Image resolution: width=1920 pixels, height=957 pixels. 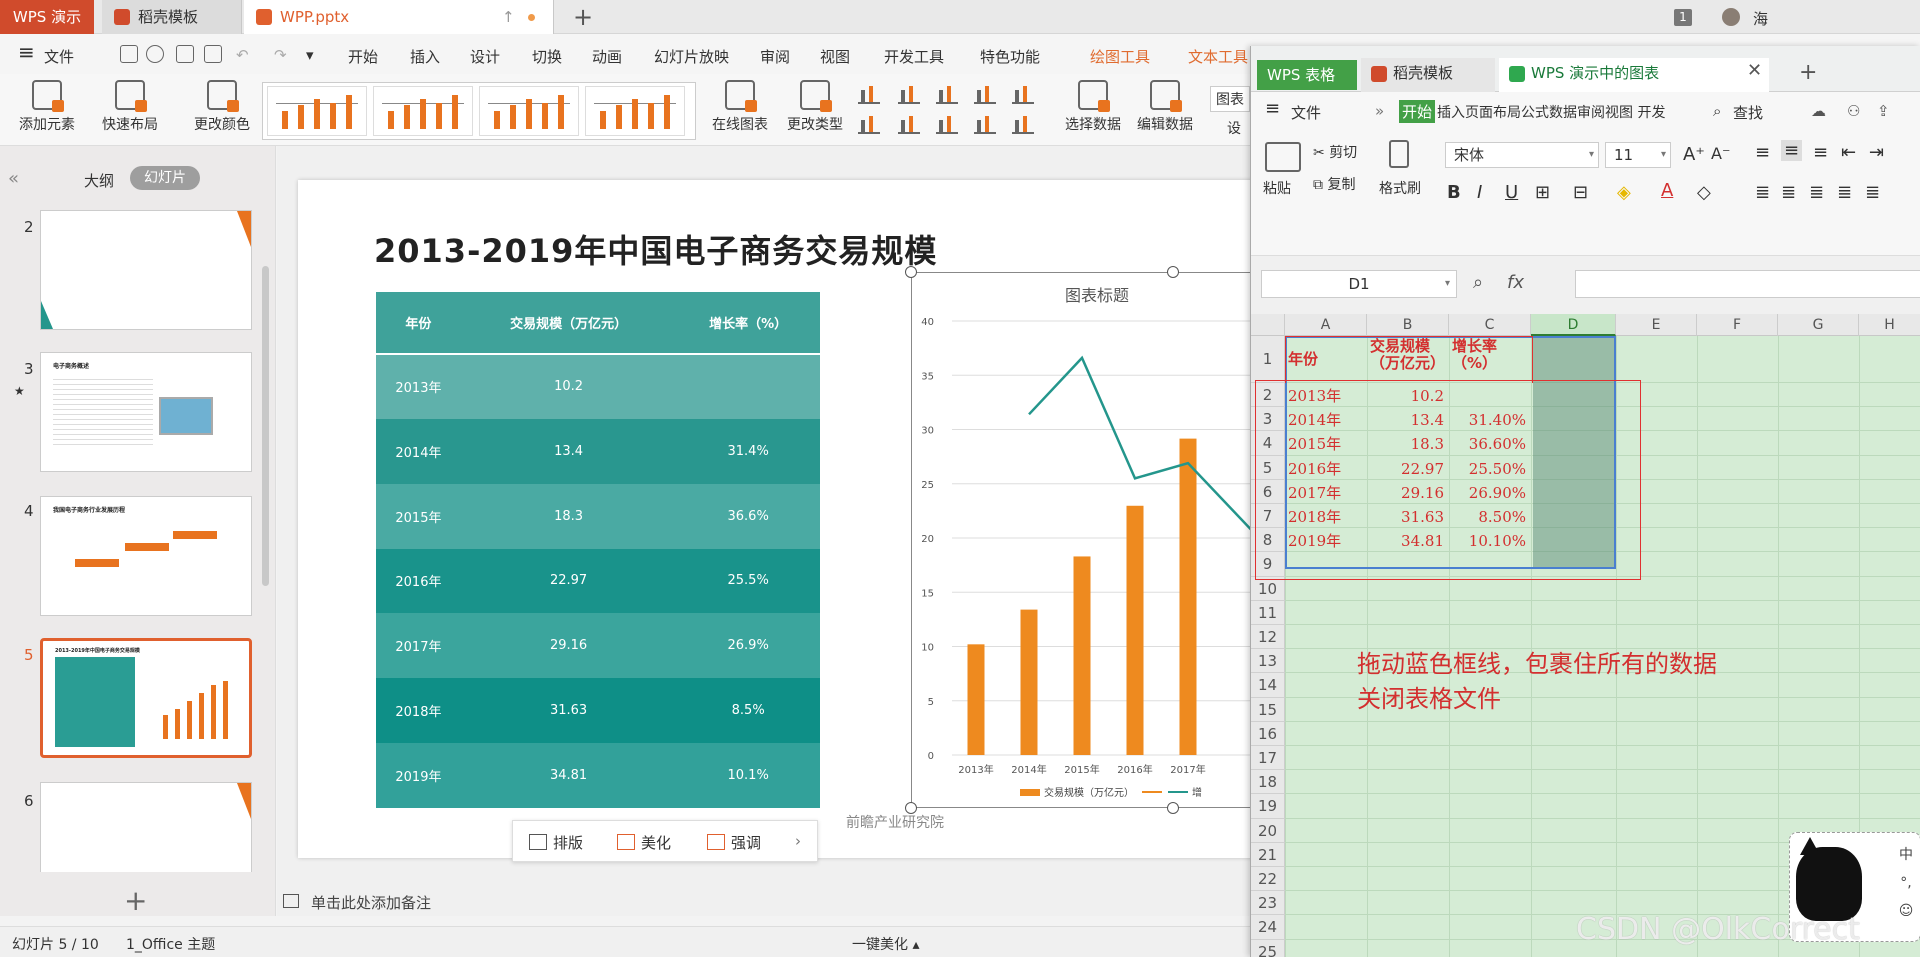 What do you see at coordinates (1230, 99) in the screenshot?
I see `chart-elements-button: 图表` at bounding box center [1230, 99].